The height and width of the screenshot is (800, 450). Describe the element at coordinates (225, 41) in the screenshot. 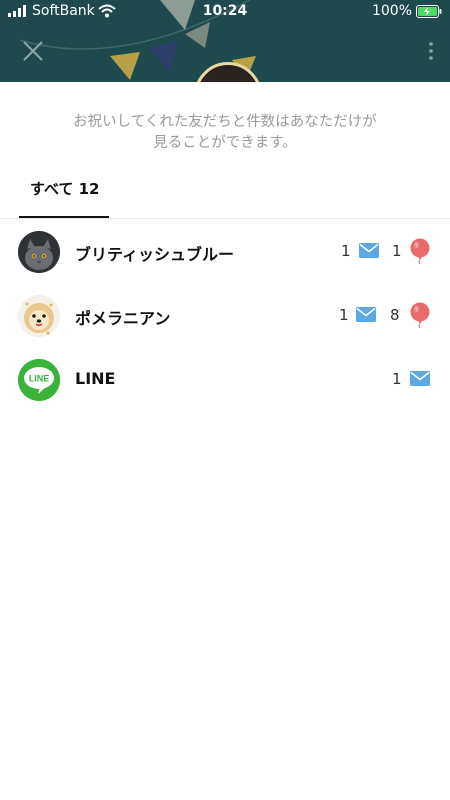

I see `header-background: SoftBank 10:24 100%` at that location.